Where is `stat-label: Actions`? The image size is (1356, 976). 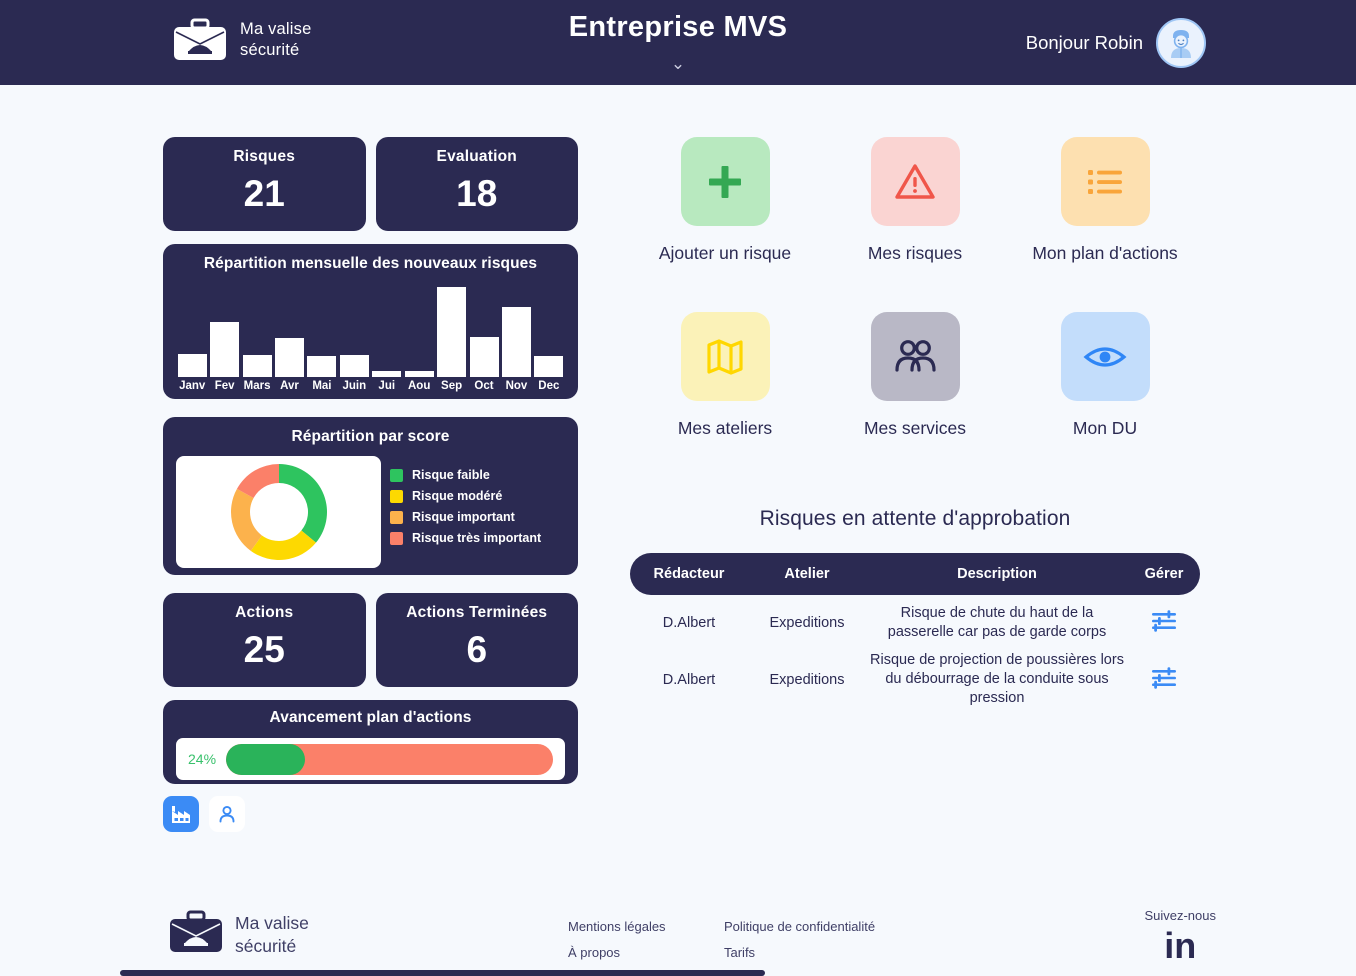
stat-label: Actions is located at coordinates (264, 612).